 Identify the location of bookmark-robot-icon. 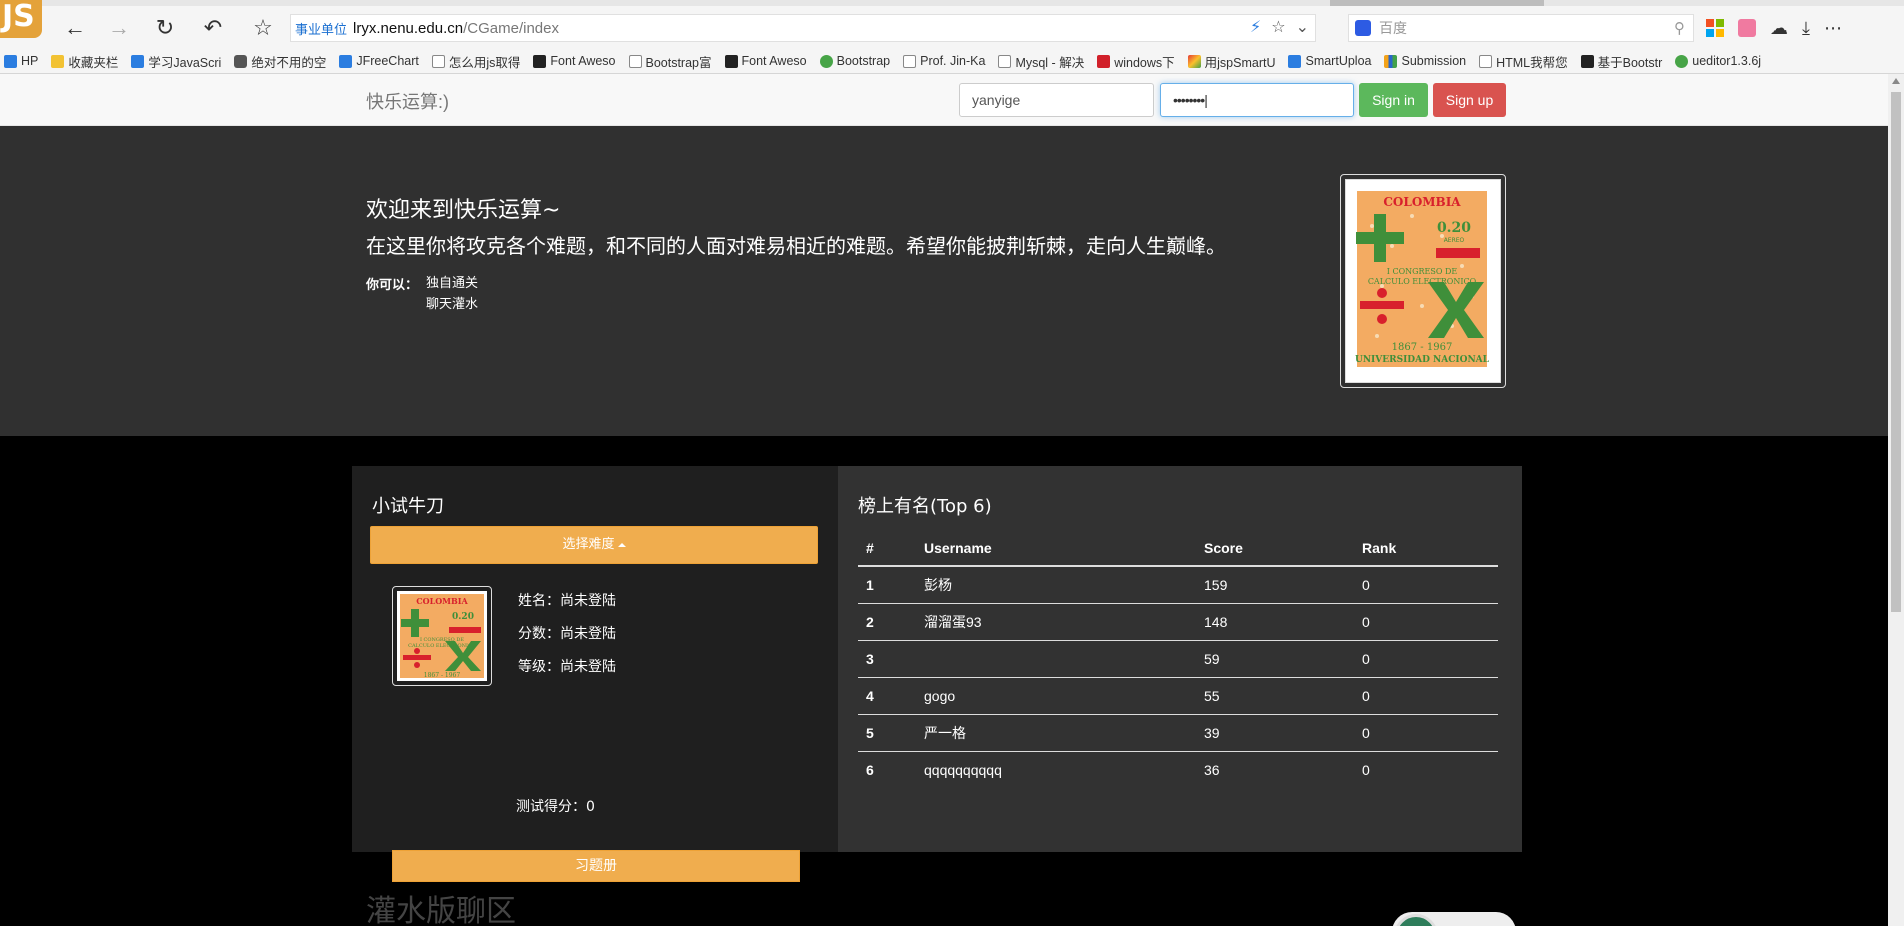
(241, 61).